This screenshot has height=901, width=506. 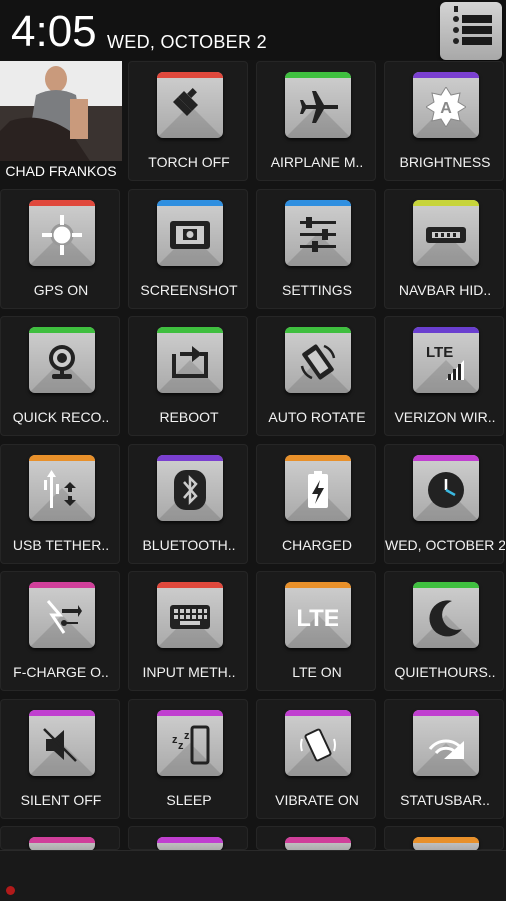 I want to click on toggle-tile: F-CHARGE O.., so click(x=60, y=631).